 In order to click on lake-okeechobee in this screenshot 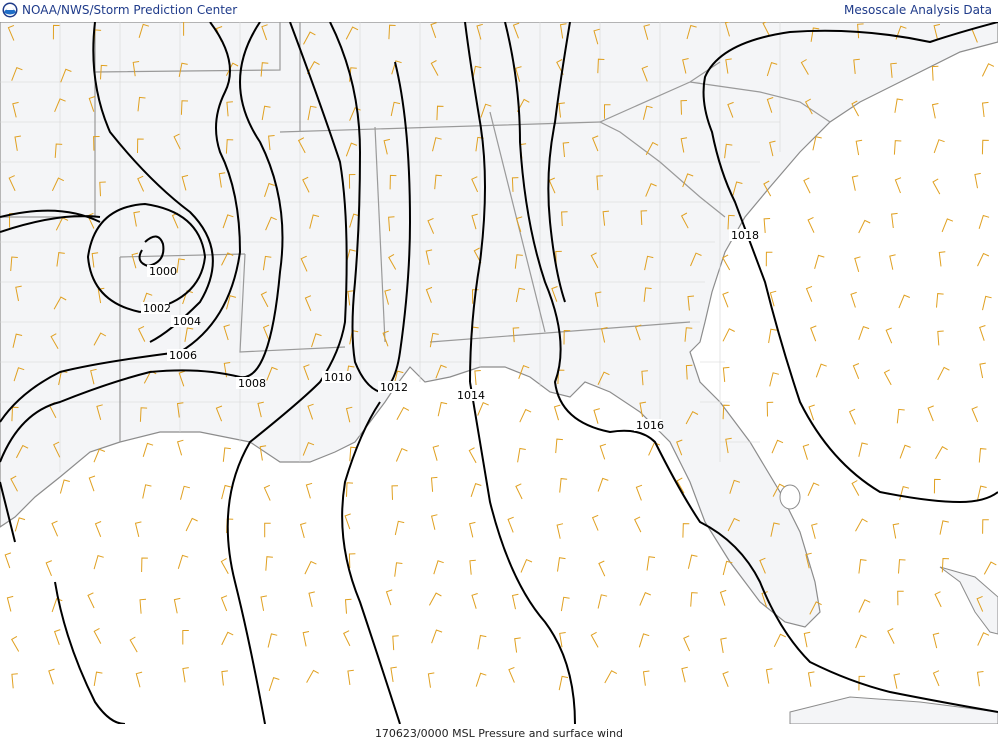, I will do `click(790, 497)`.